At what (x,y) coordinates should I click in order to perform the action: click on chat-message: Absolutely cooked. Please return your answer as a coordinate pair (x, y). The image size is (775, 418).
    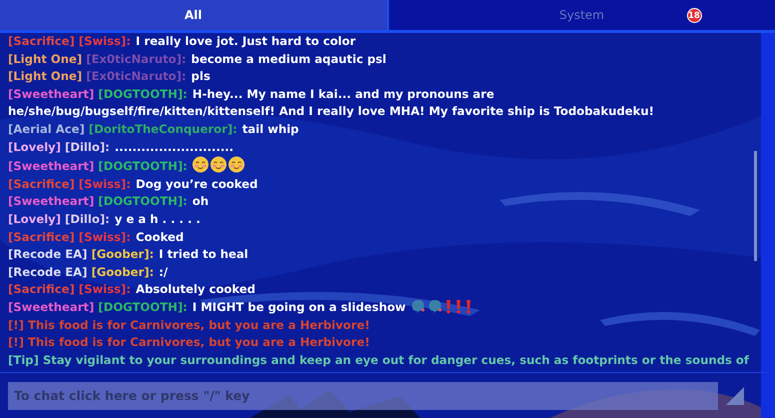
    Looking at the image, I should click on (196, 289).